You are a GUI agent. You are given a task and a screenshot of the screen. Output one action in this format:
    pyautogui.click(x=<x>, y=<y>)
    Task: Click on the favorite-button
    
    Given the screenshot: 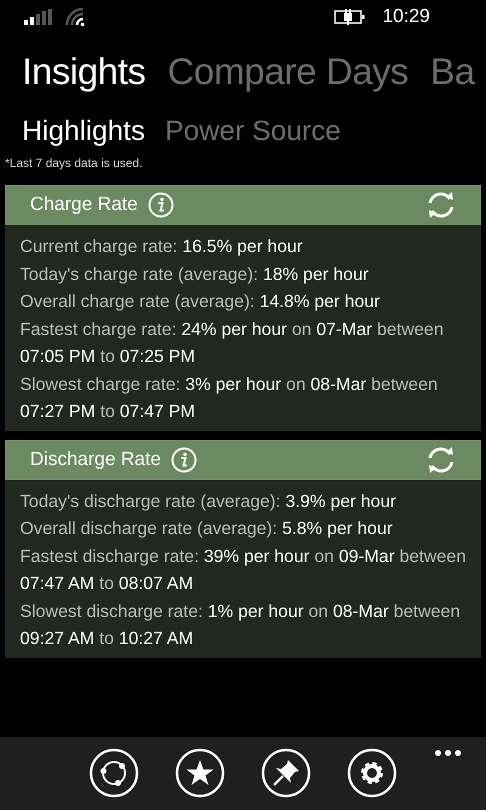 What is the action you would take?
    pyautogui.click(x=200, y=773)
    